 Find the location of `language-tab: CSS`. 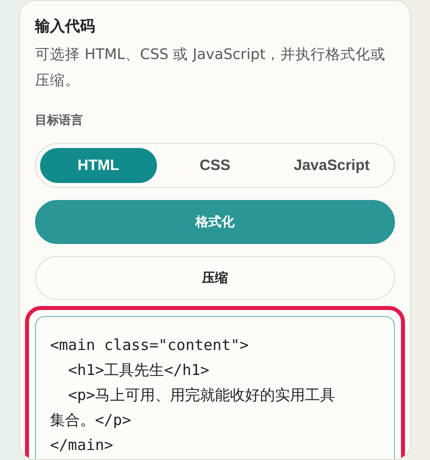

language-tab: CSS is located at coordinates (215, 165).